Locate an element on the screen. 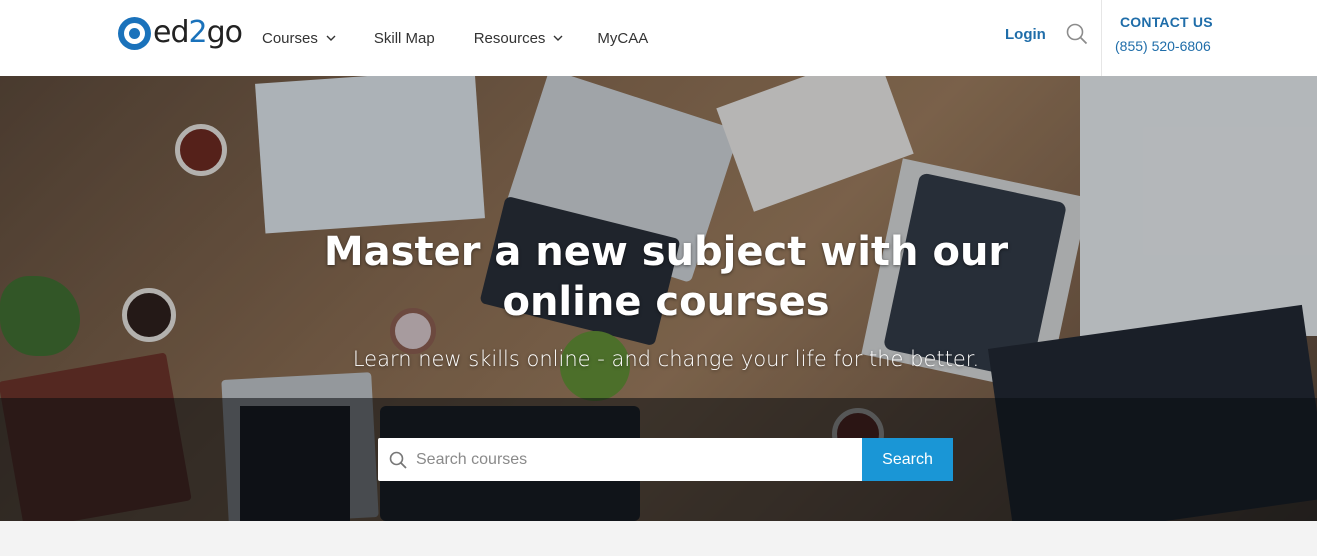  nav-item-label: MyCAA is located at coordinates (623, 38).